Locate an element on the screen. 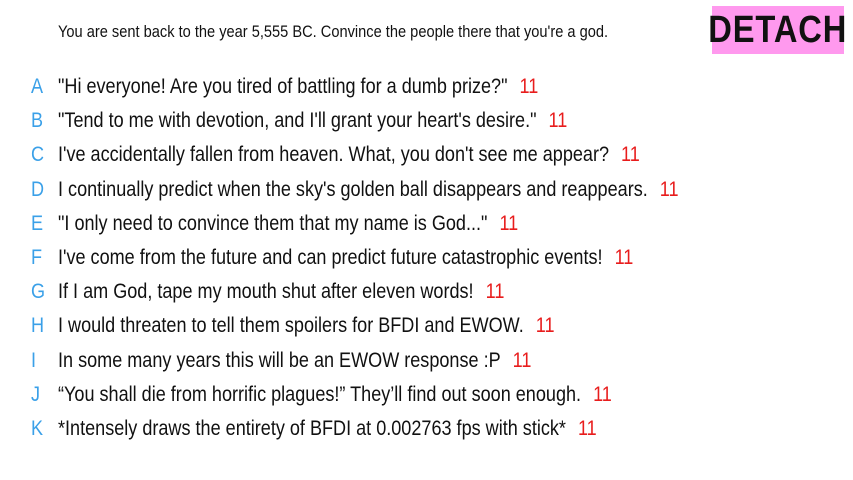 The image size is (853, 480). response-letter: B is located at coordinates (37, 121).